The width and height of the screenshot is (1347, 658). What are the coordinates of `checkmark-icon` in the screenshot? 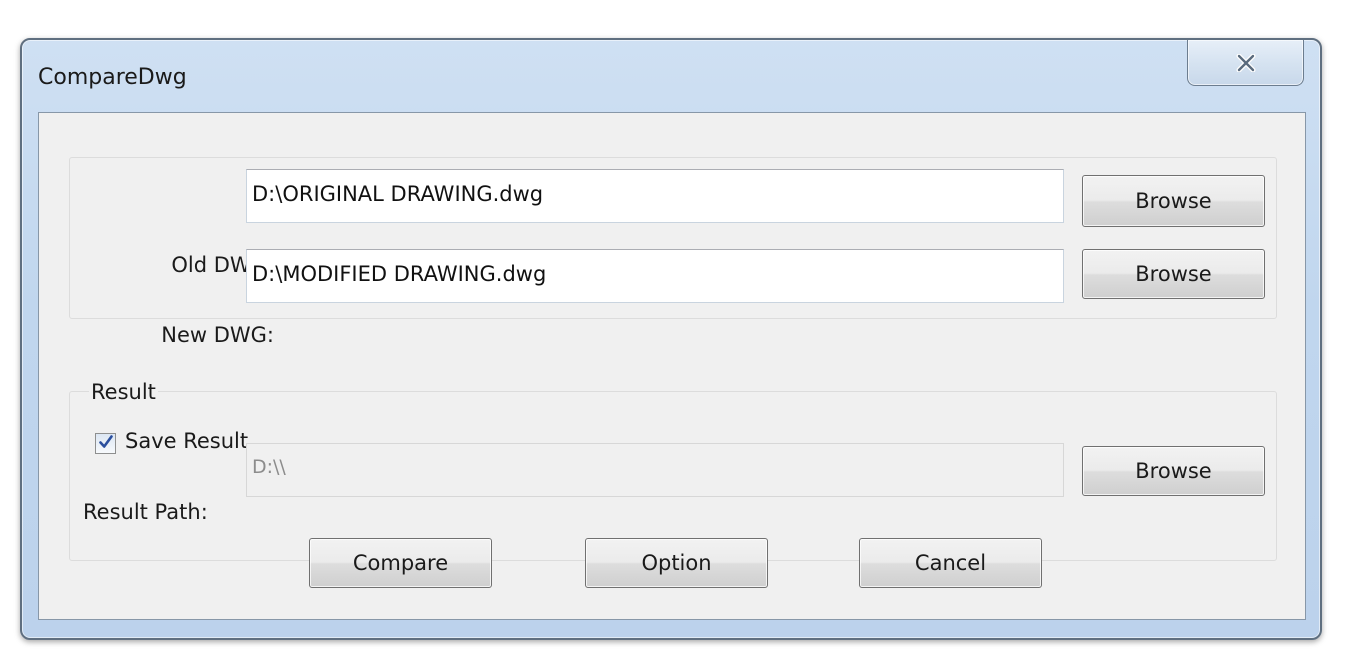 It's located at (106, 444).